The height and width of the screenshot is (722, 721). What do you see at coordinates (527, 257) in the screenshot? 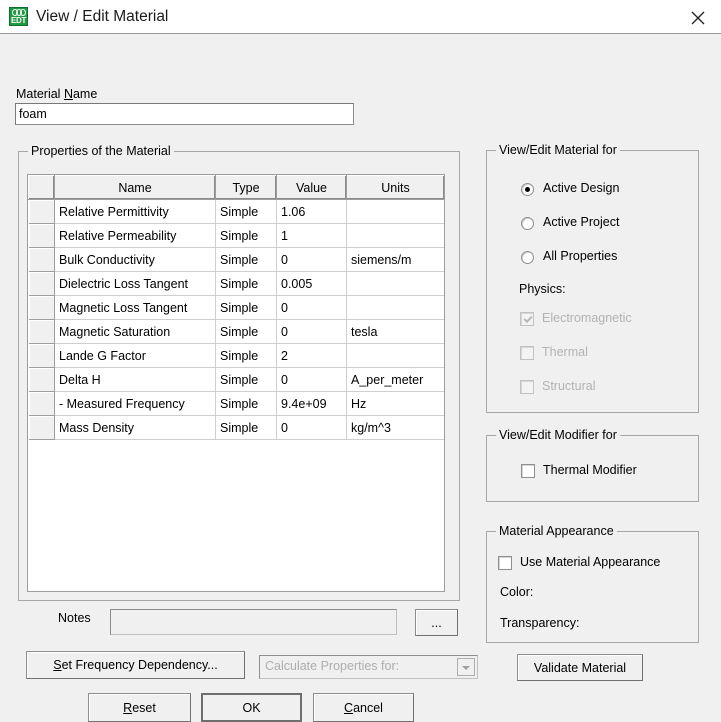
I see `radio-all-properties-indicator` at bounding box center [527, 257].